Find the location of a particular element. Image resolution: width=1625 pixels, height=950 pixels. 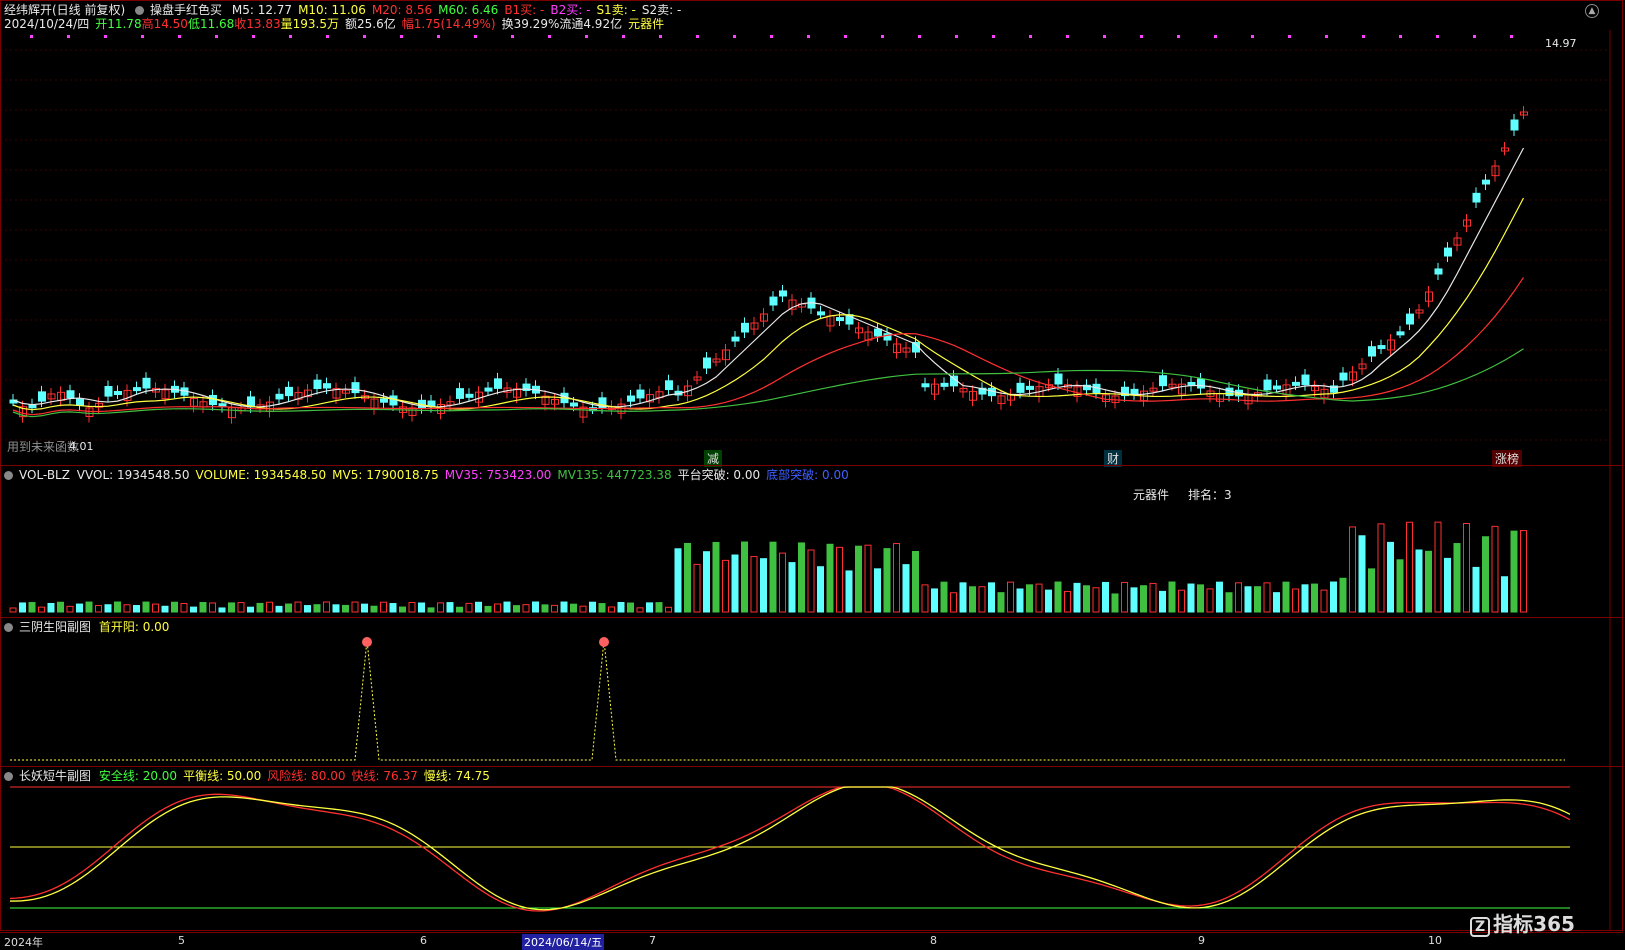

x-label-sep: 9 is located at coordinates (1201, 940).